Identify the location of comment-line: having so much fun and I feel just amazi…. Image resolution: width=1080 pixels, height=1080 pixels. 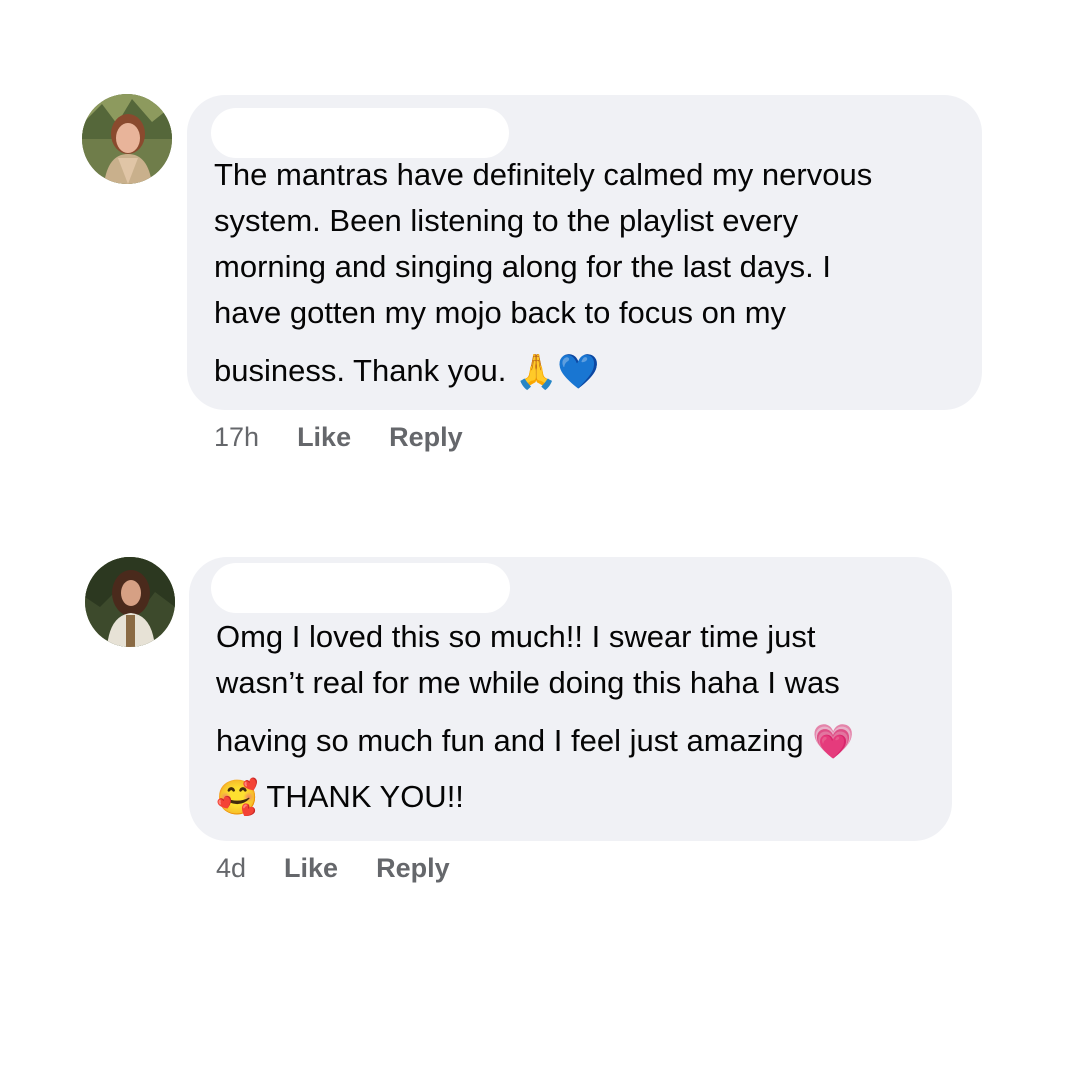
(514, 740).